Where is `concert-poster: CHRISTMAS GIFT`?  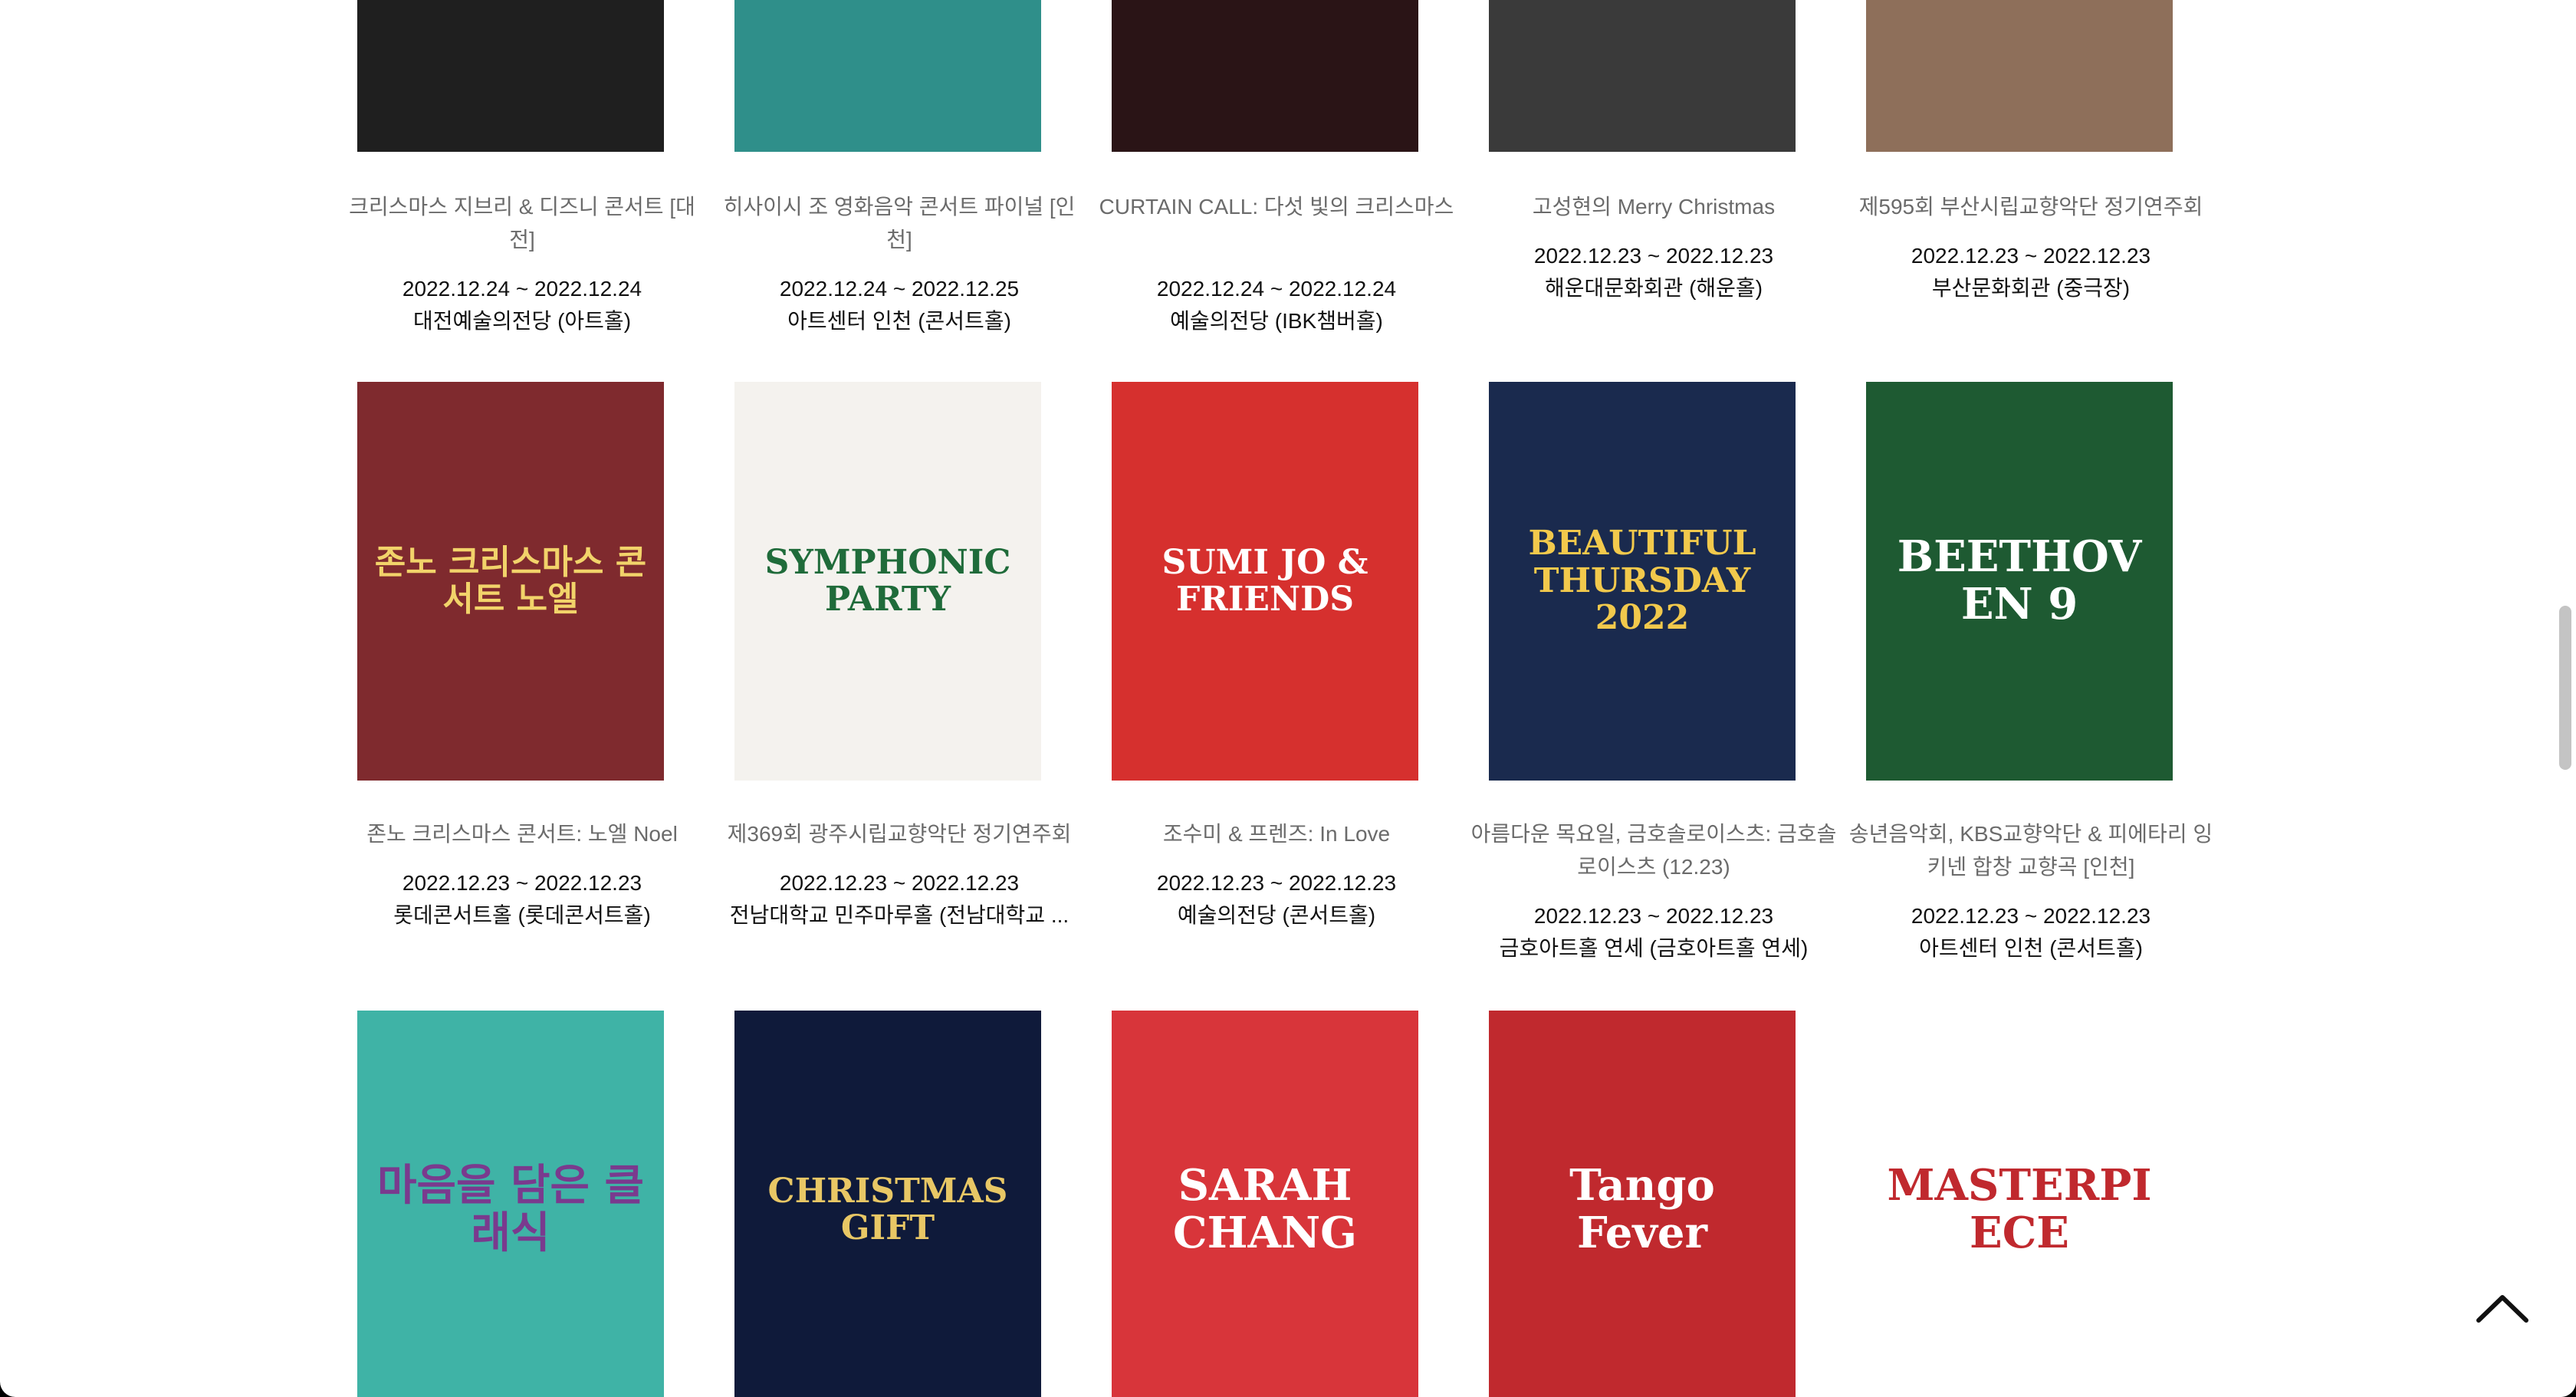 concert-poster: CHRISTMAS GIFT is located at coordinates (888, 1204).